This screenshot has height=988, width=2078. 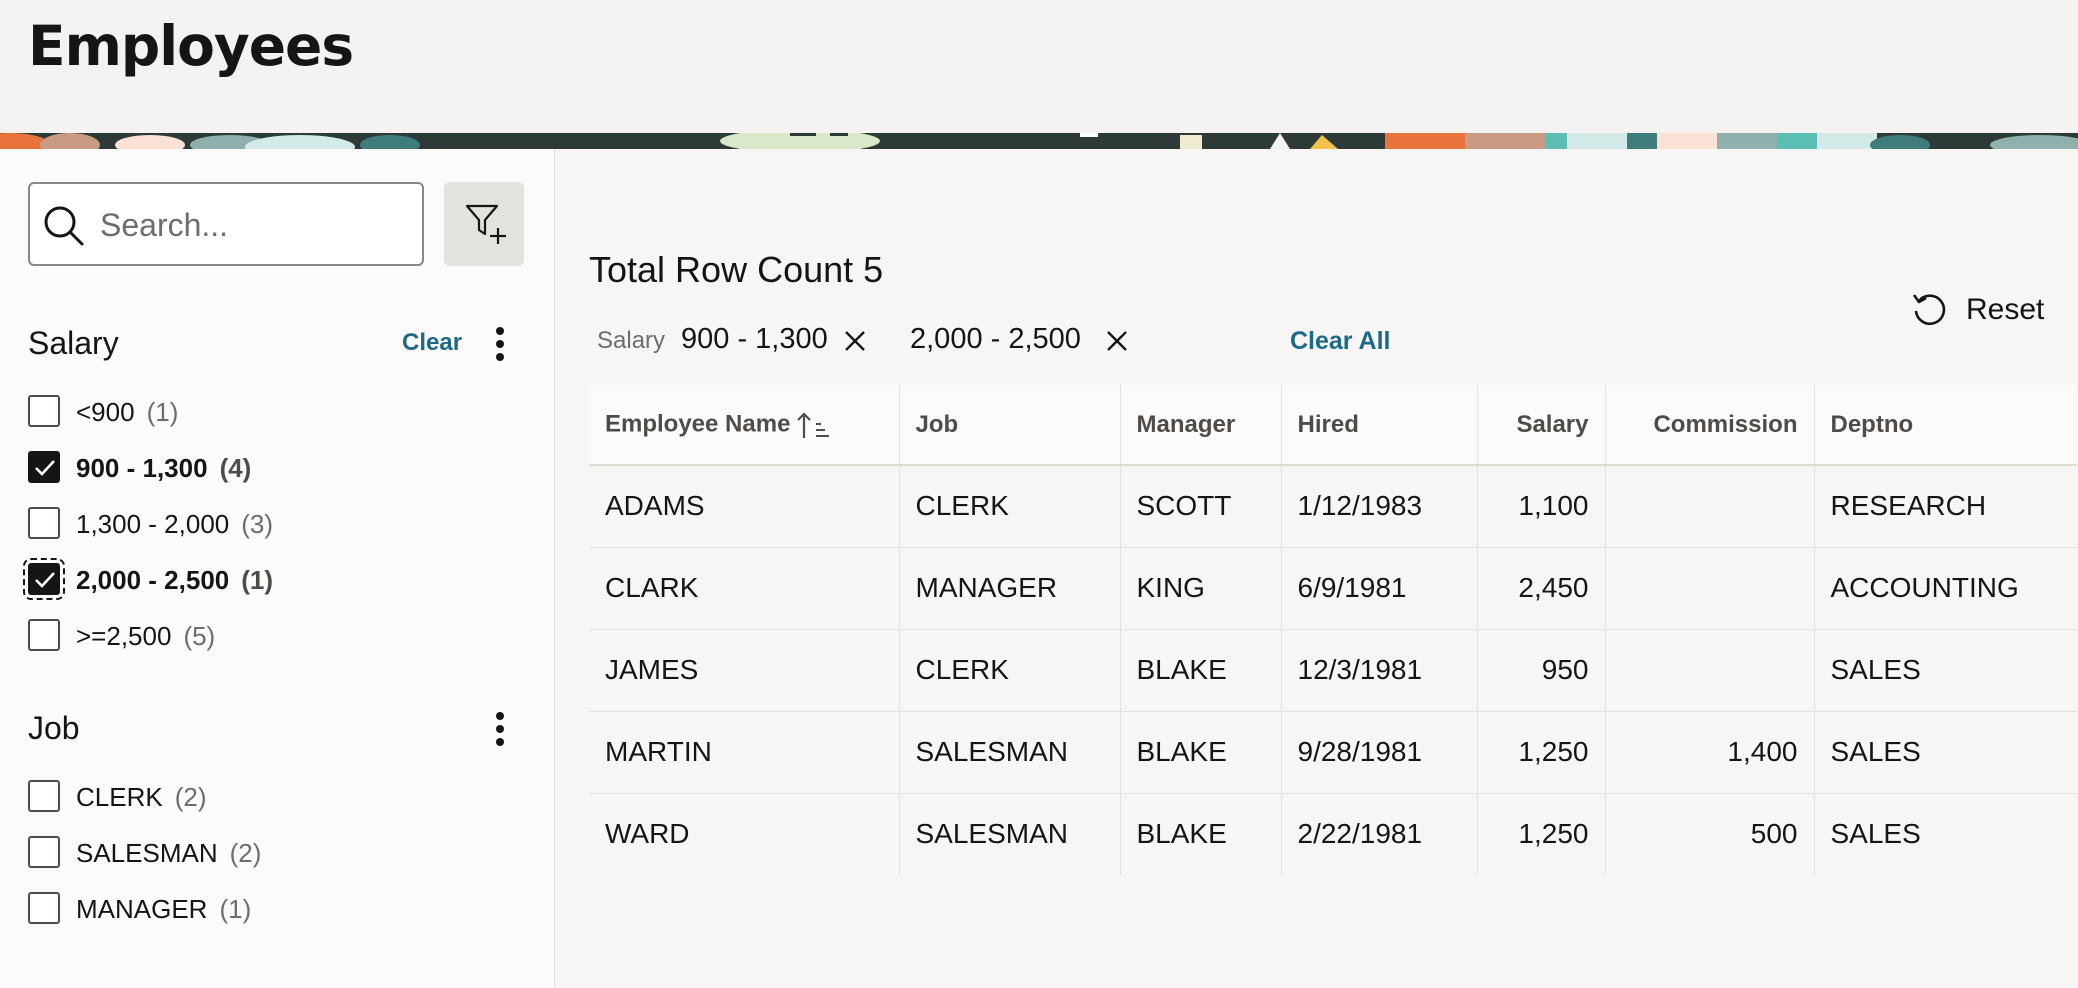 I want to click on search-input, so click(x=255, y=225).